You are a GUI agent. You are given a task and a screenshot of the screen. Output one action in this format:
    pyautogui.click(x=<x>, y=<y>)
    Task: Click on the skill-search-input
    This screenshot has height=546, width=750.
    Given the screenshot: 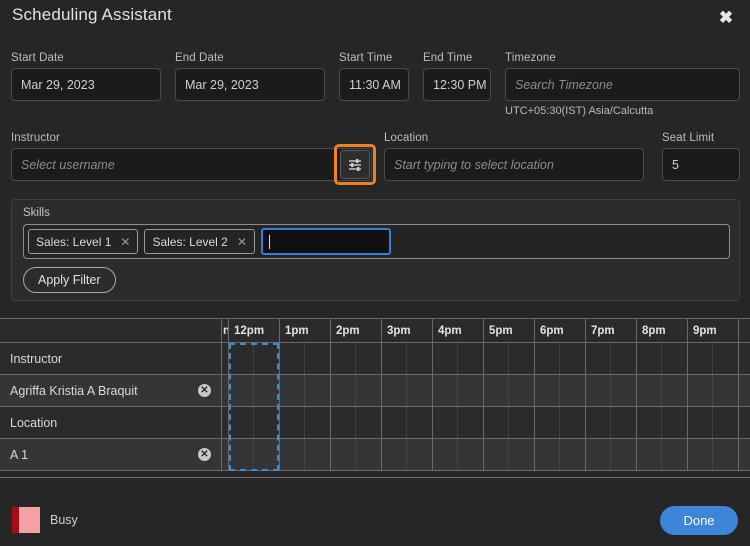 What is the action you would take?
    pyautogui.click(x=325, y=241)
    